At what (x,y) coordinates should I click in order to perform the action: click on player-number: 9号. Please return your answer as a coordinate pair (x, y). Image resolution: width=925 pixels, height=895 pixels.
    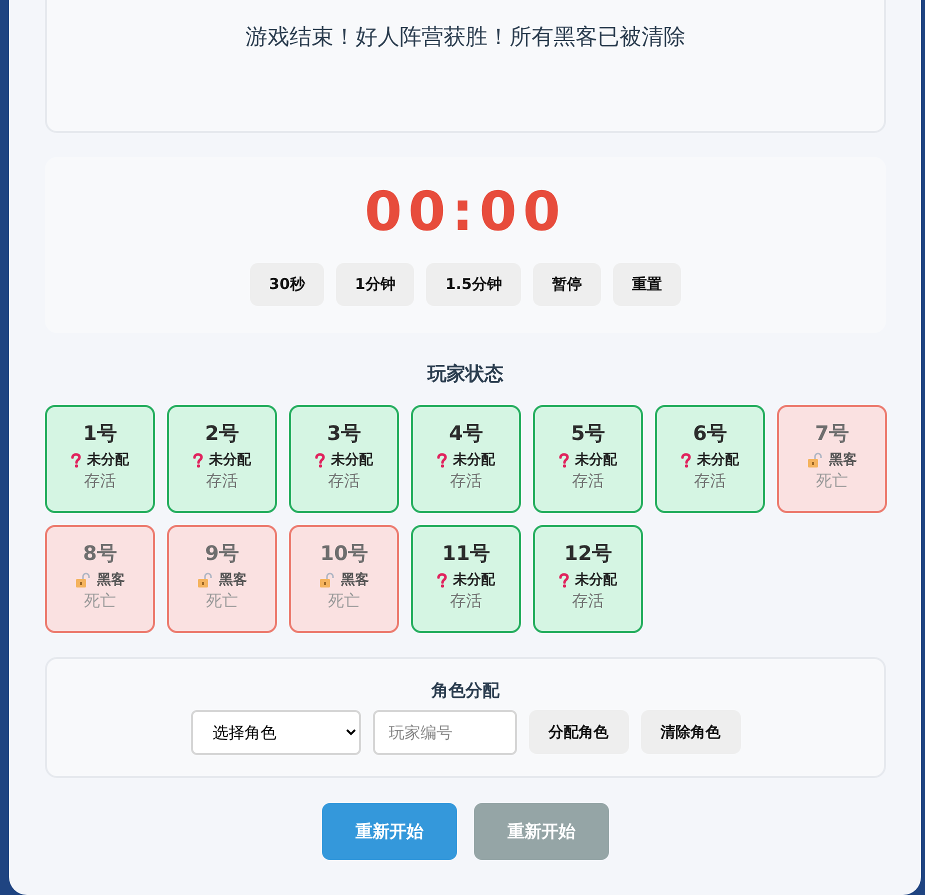
    Looking at the image, I should click on (222, 553).